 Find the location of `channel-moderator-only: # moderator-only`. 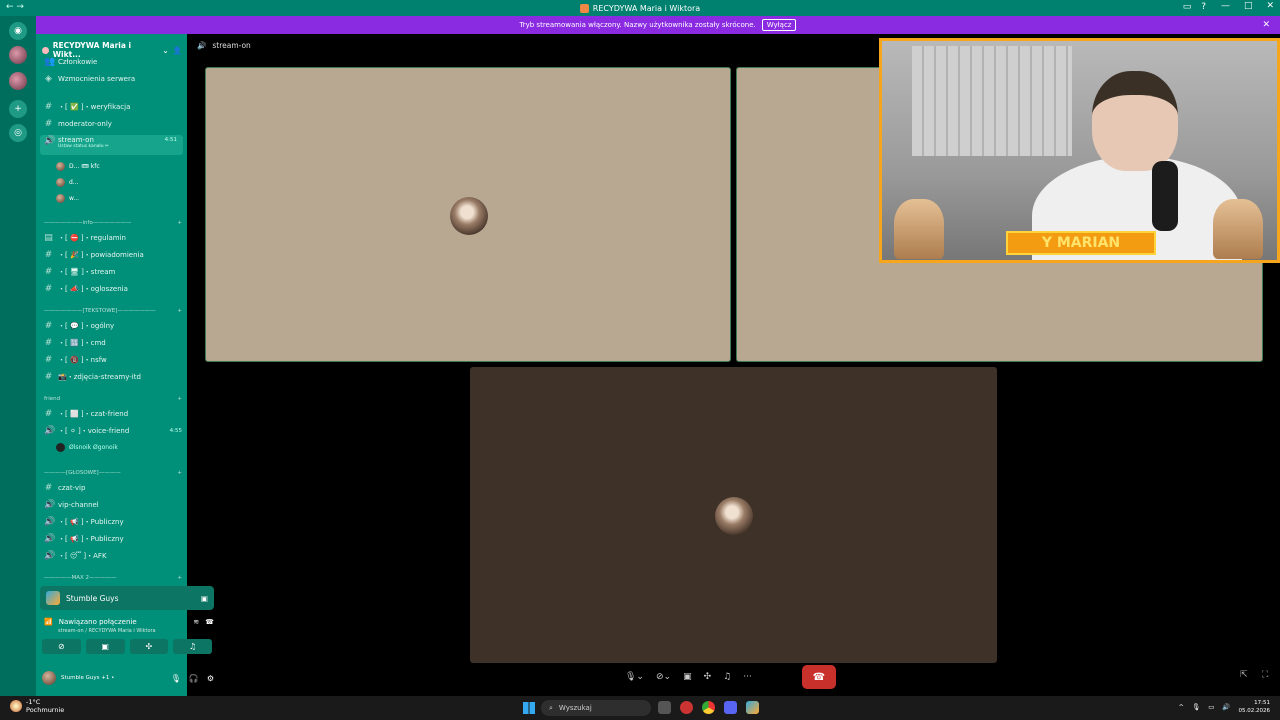

channel-moderator-only: # moderator-only is located at coordinates (78, 124).